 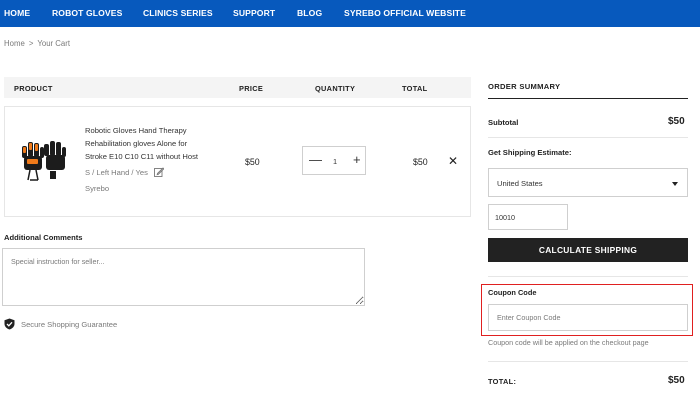 I want to click on calculate-shipping-button: CALCULATE SHIPPING, so click(x=588, y=250).